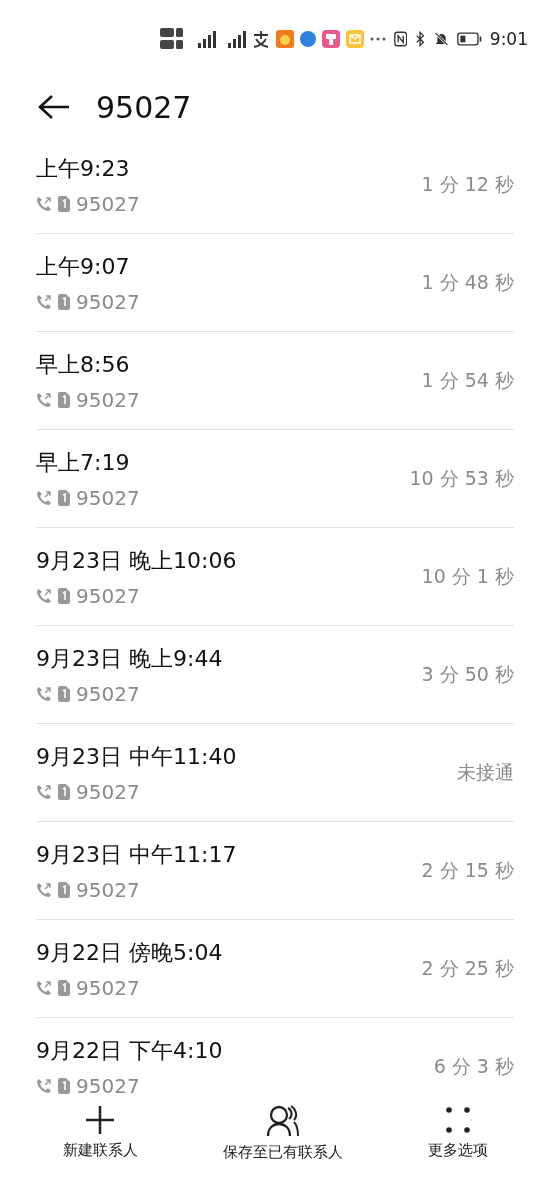  Describe the element at coordinates (467, 184) in the screenshot. I see `call-duration: 1 分 12 秒` at that location.